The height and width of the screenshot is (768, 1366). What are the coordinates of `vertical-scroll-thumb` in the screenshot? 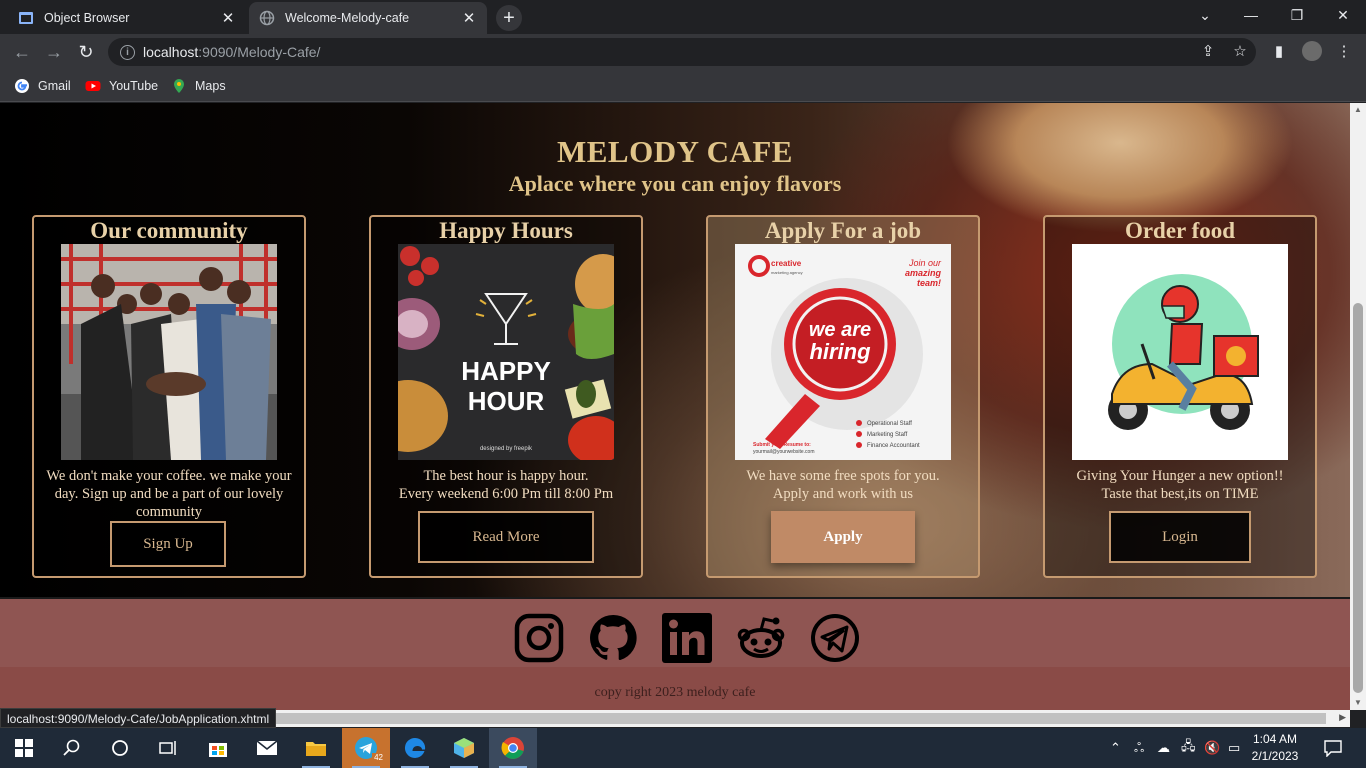 It's located at (1358, 498).